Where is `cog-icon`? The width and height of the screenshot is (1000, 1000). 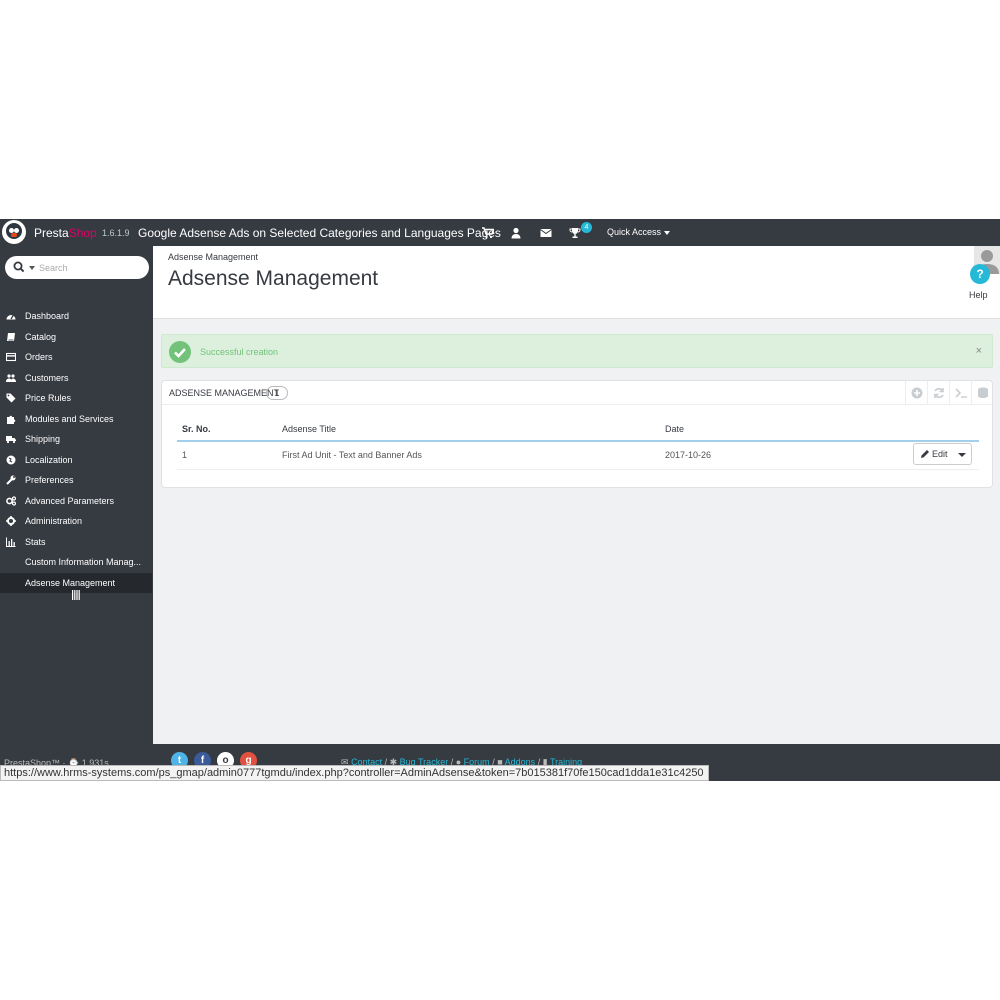 cog-icon is located at coordinates (11, 521).